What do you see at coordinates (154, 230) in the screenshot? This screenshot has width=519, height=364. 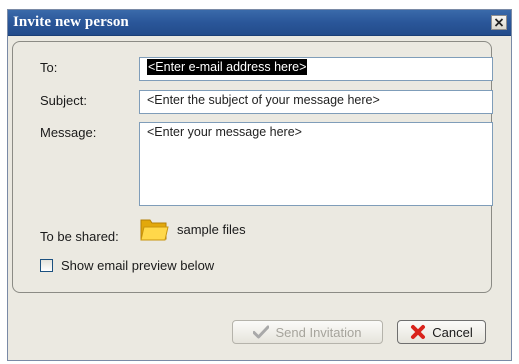 I see `folder-icon` at bounding box center [154, 230].